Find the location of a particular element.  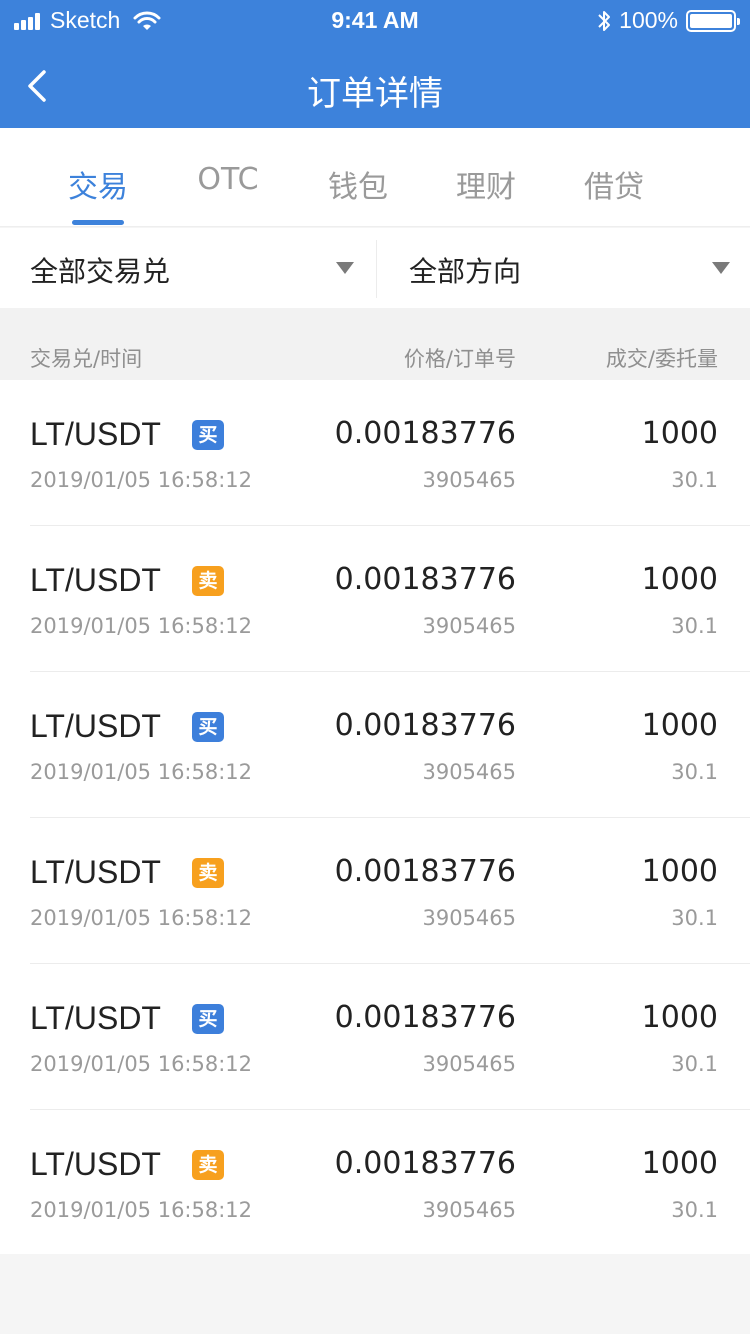

header: Sketch 9:41 AM 100% 订单详情 is located at coordinates (375, 64).